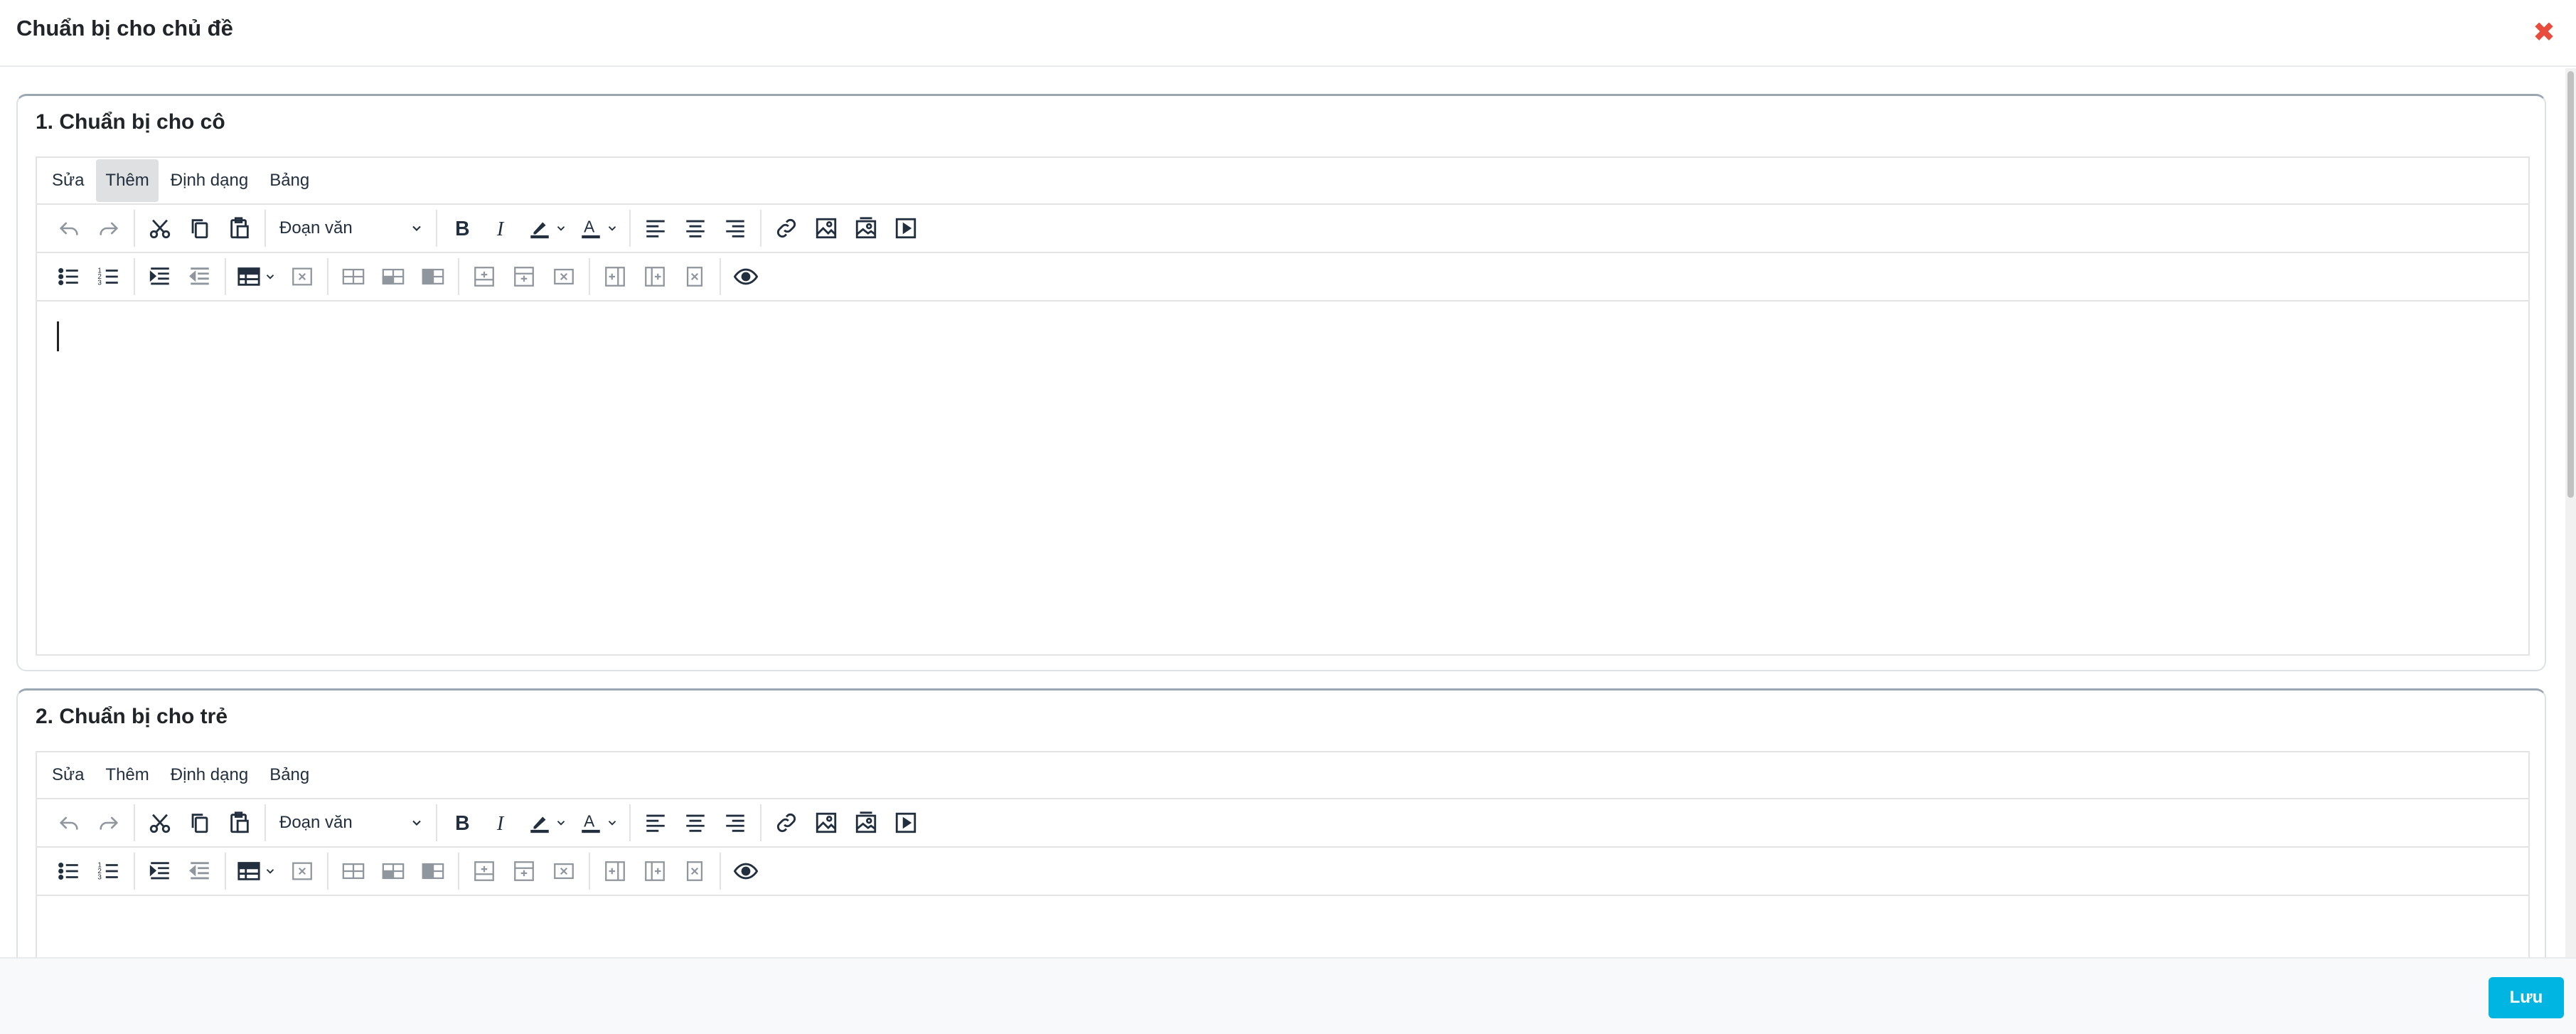  I want to click on modal-header: Chuẩn bị cho chủ đề ✖, so click(1288, 33).